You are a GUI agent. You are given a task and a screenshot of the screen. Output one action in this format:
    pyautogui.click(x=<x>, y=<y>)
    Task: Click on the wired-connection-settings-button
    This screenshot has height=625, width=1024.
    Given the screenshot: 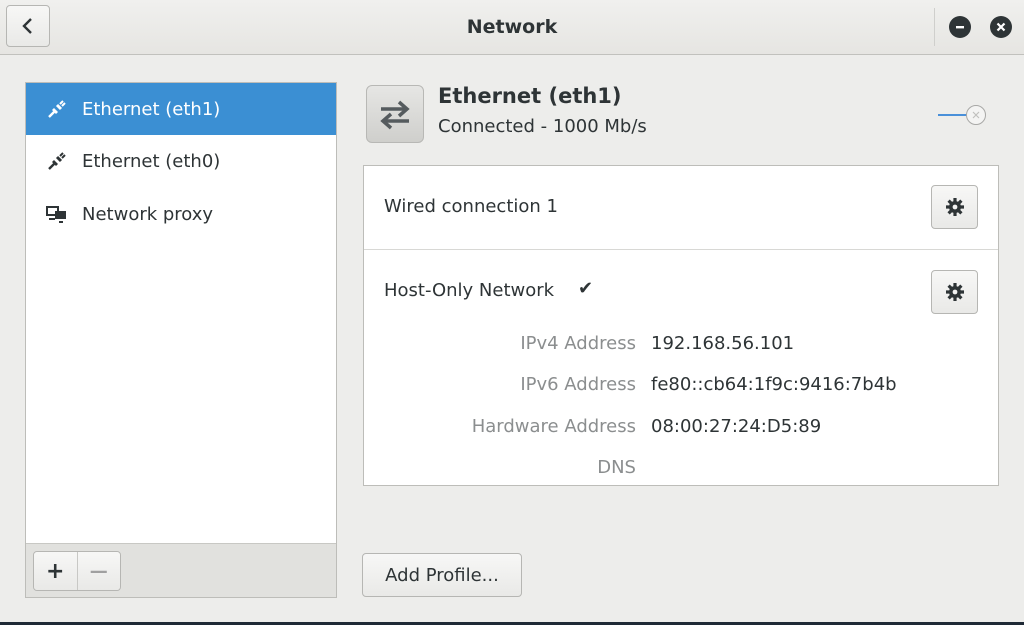 What is the action you would take?
    pyautogui.click(x=954, y=207)
    